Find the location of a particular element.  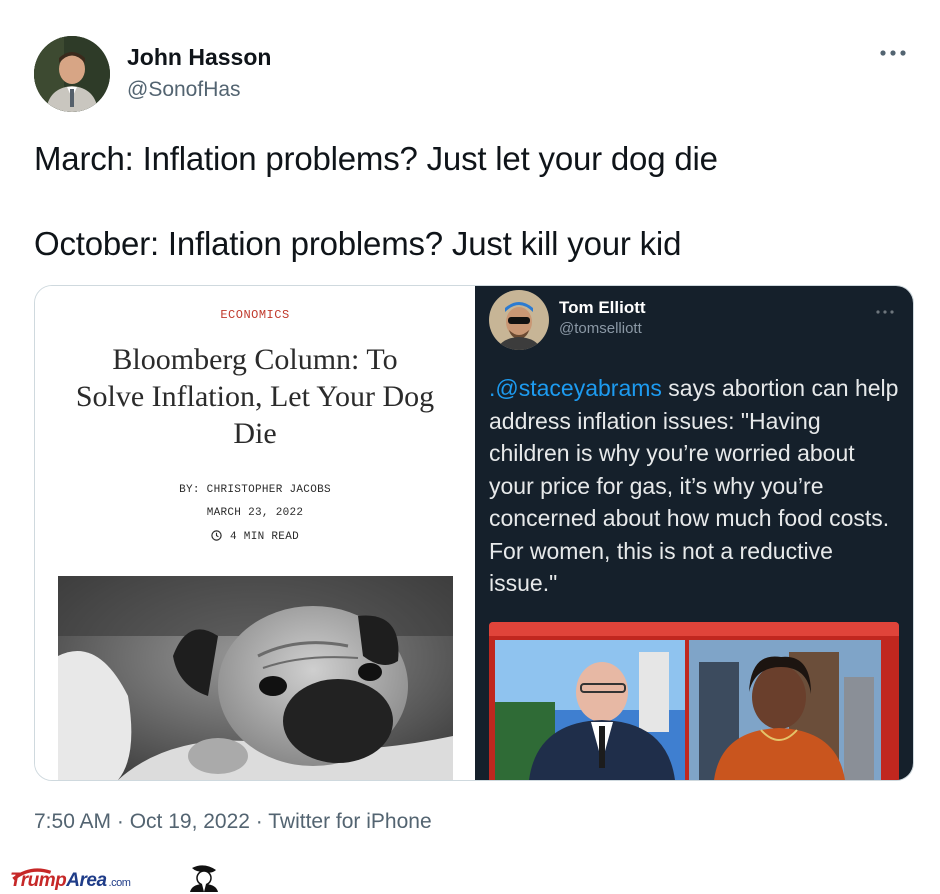

site-watermark: TrumpArea .com is located at coordinates (130, 878).